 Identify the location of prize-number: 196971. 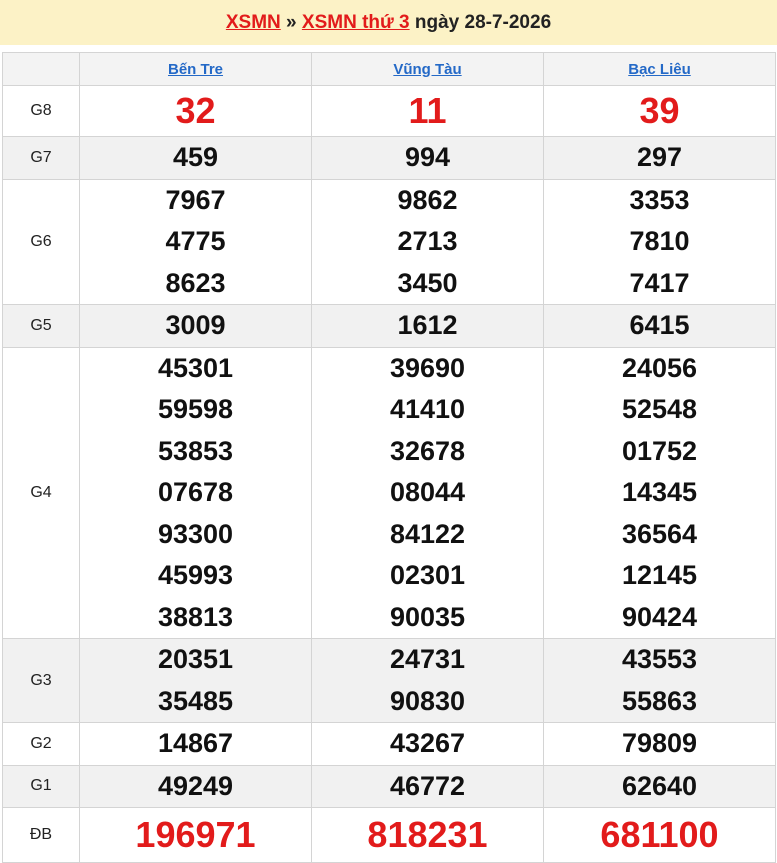
(195, 834).